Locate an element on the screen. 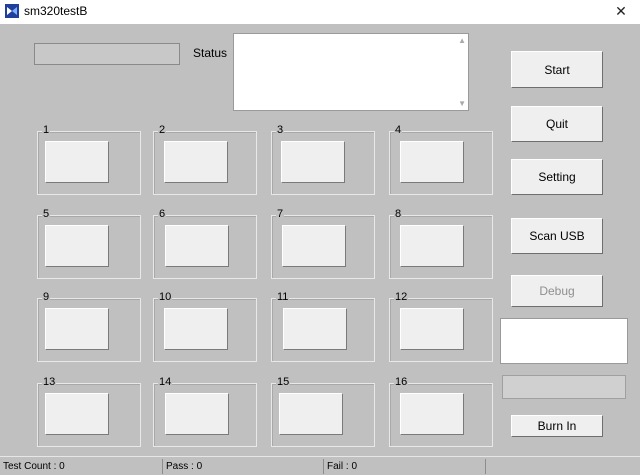 This screenshot has height=475, width=640. close-icon: ✕ is located at coordinates (621, 11).